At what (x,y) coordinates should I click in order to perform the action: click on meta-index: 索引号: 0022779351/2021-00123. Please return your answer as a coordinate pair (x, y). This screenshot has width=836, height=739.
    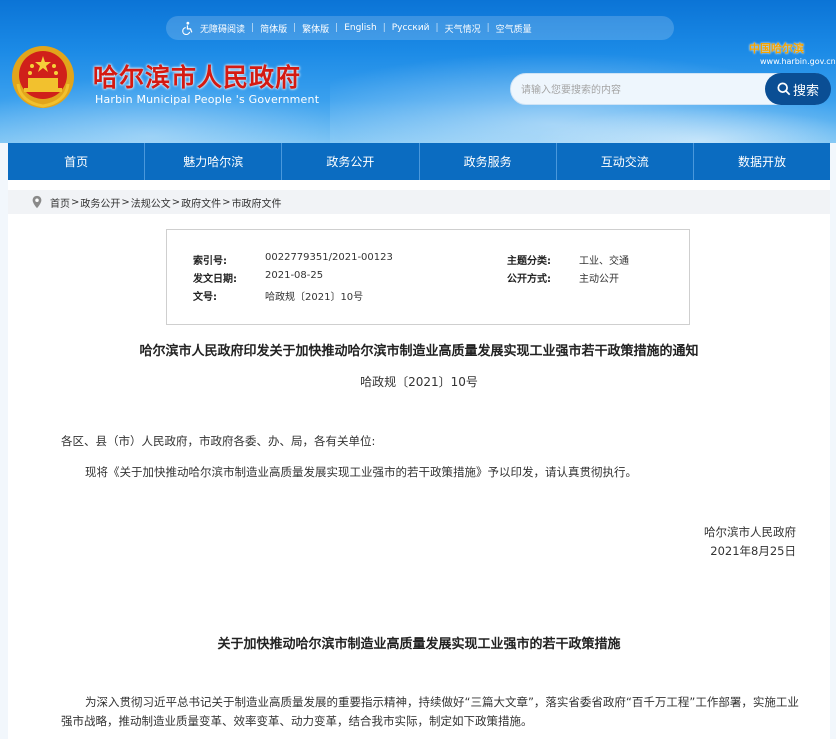
    Looking at the image, I should click on (293, 259).